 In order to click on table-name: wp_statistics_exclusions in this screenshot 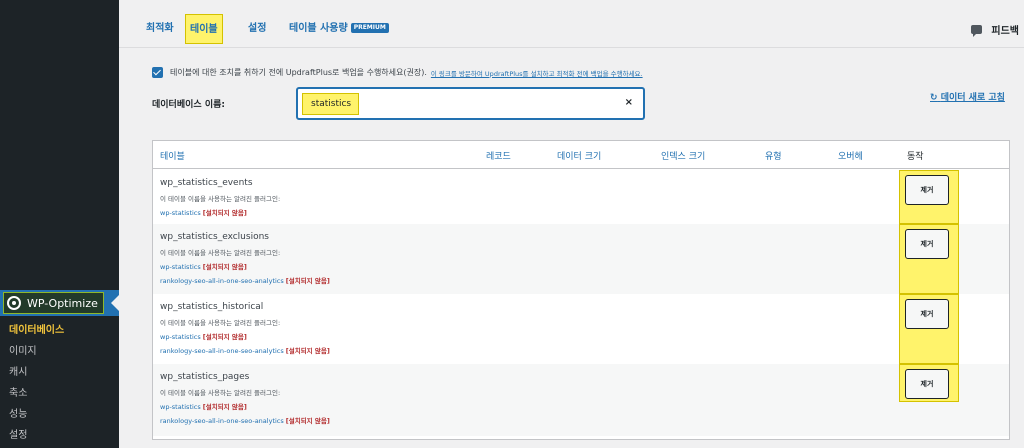, I will do `click(214, 237)`.